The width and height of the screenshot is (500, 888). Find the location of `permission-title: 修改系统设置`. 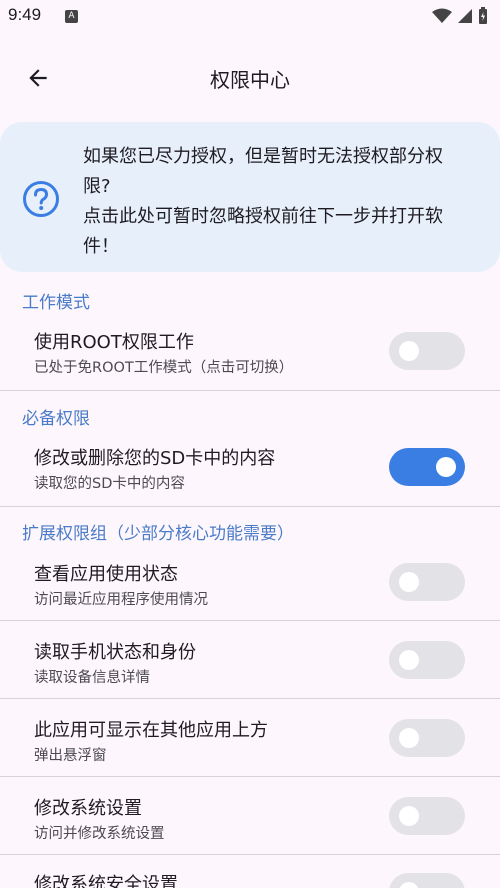

permission-title: 修改系统设置 is located at coordinates (88, 808).